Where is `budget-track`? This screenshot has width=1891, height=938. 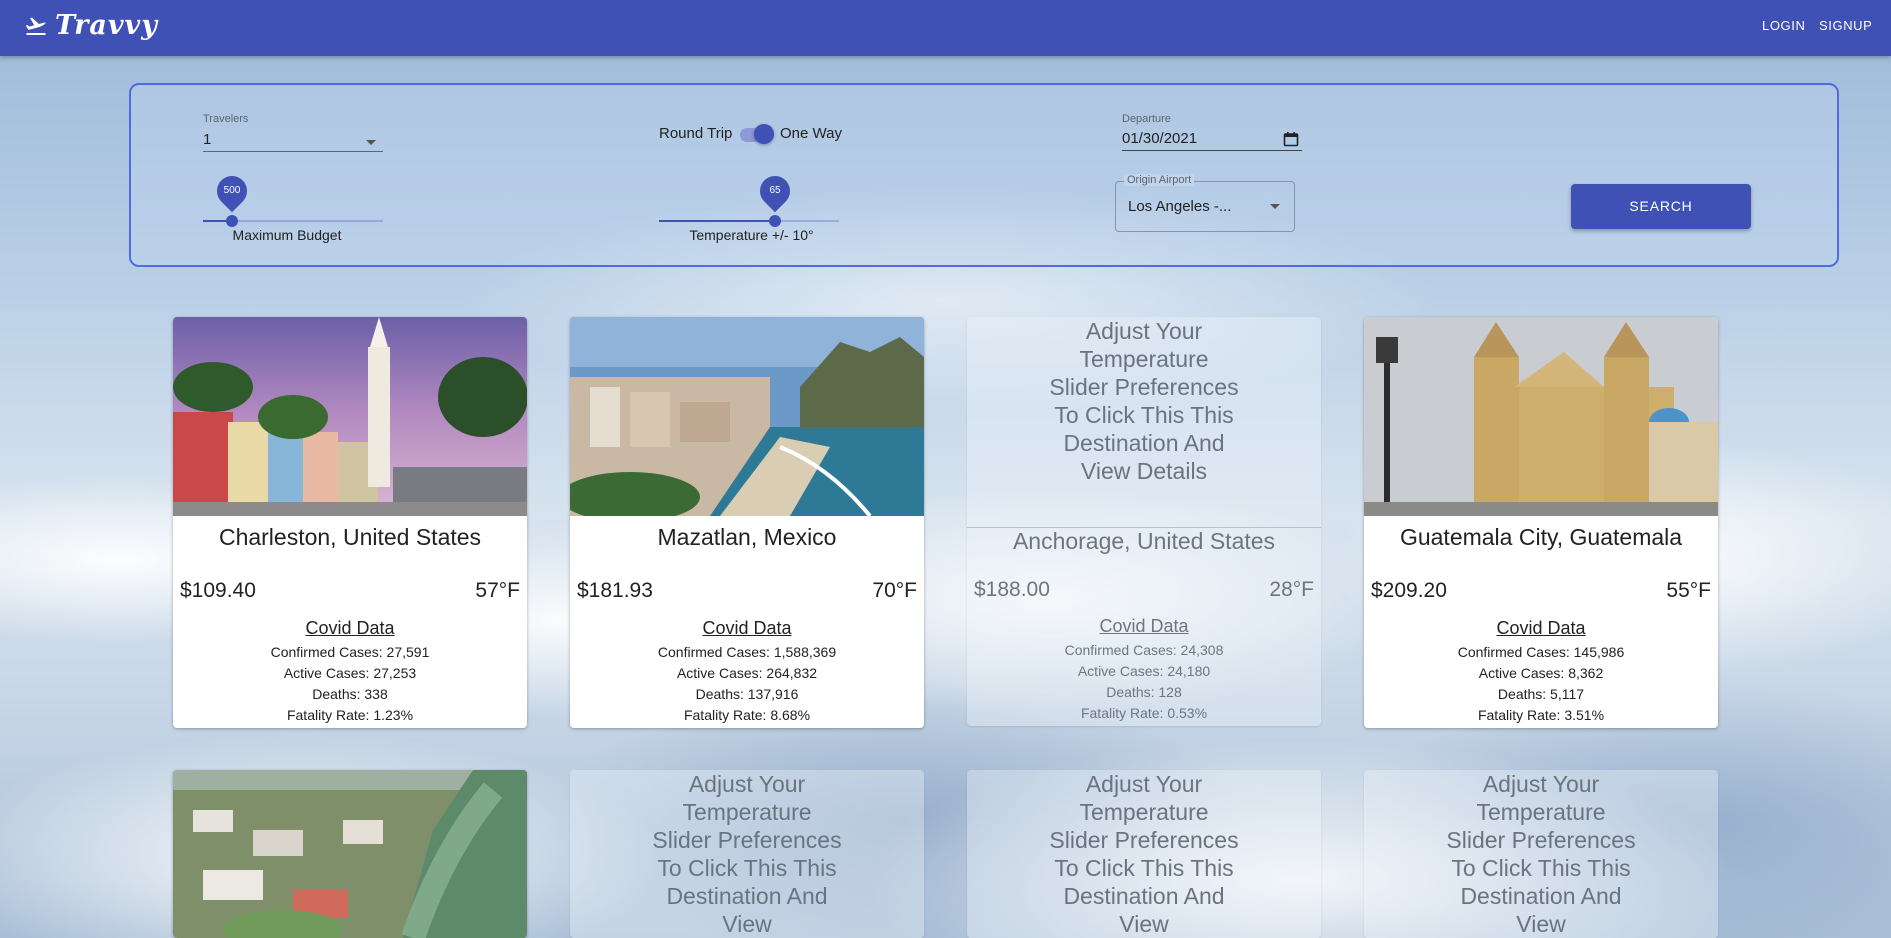 budget-track is located at coordinates (307, 221).